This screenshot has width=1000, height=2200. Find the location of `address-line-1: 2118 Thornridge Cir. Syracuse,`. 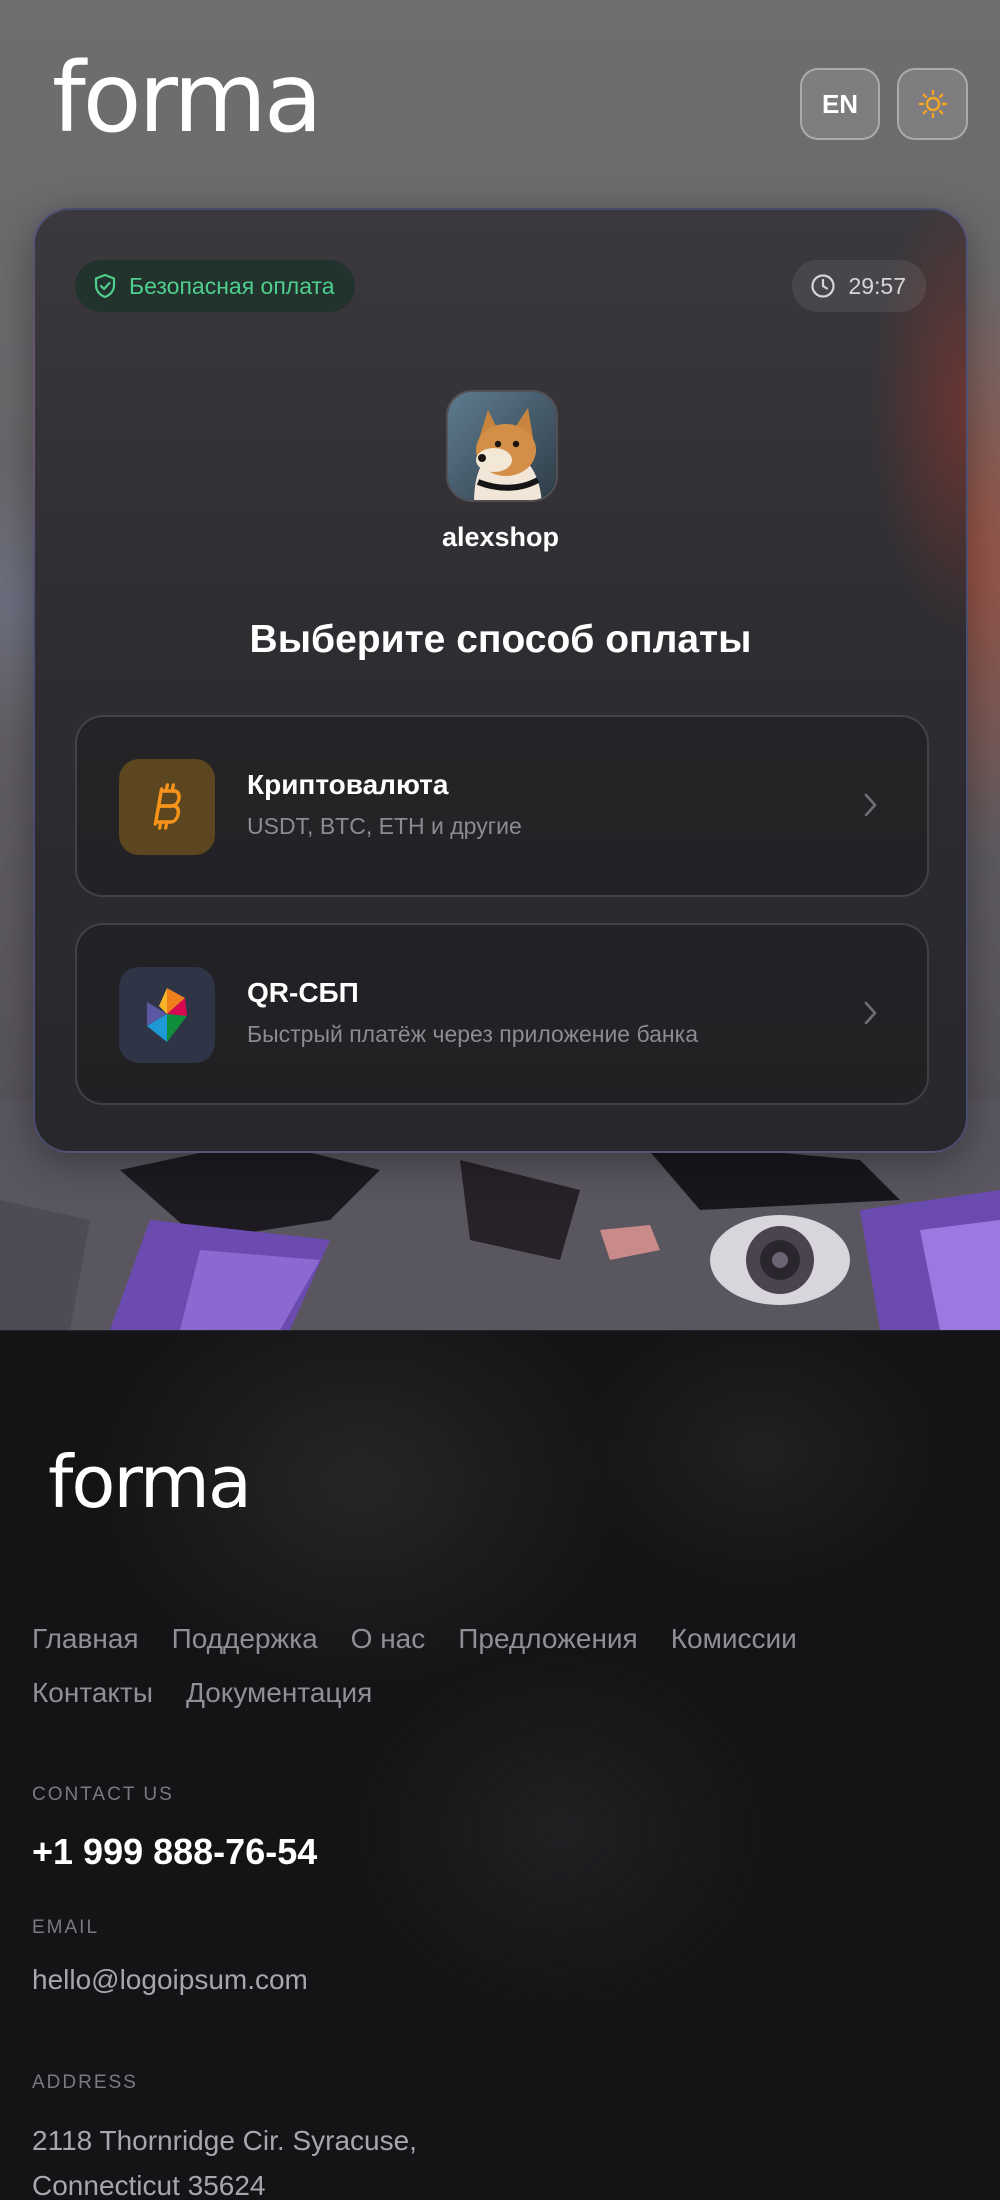

address-line-1: 2118 Thornridge Cir. Syracuse, is located at coordinates (224, 2140).